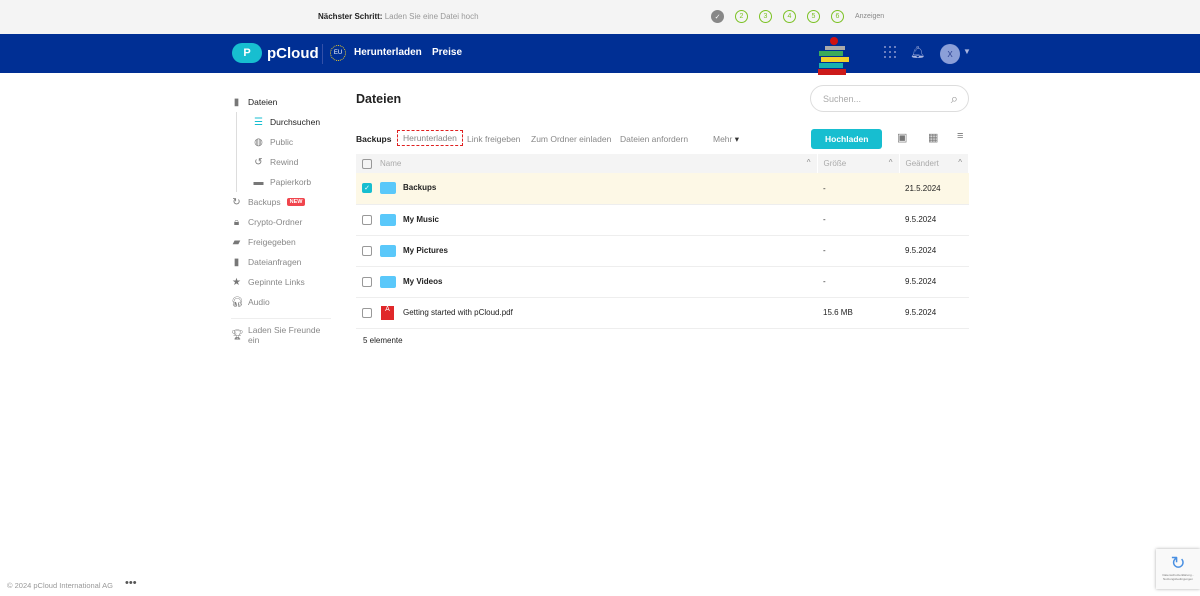  I want to click on sidebar-item-files: ▮ Dateien, so click(281, 102).